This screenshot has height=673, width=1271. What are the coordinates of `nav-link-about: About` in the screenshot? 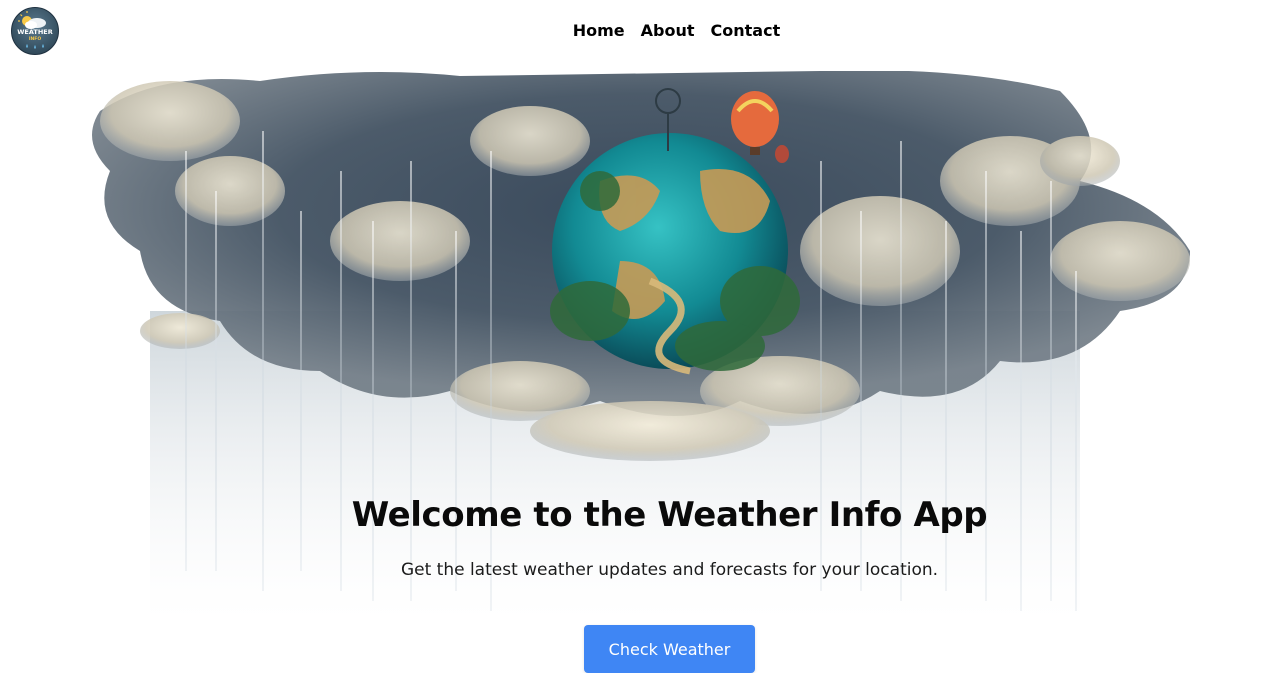 It's located at (668, 31).